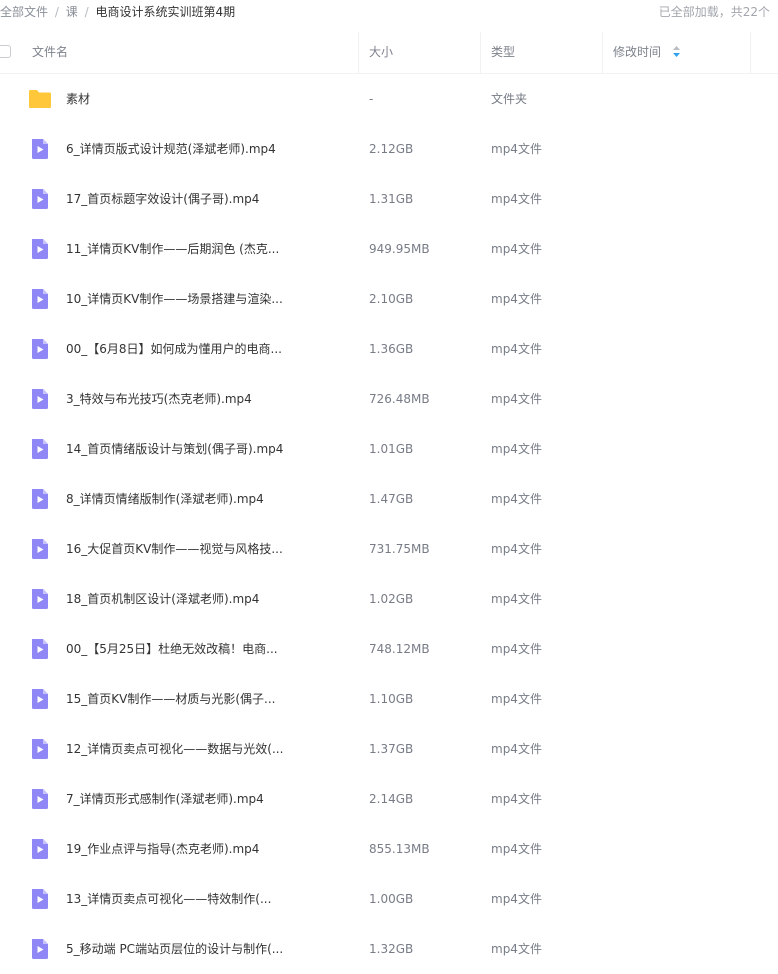 The height and width of the screenshot is (974, 778). Describe the element at coordinates (206, 449) in the screenshot. I see `file-name-link: 14_首页情绪版设计与策划(偶子哥).mp4` at that location.